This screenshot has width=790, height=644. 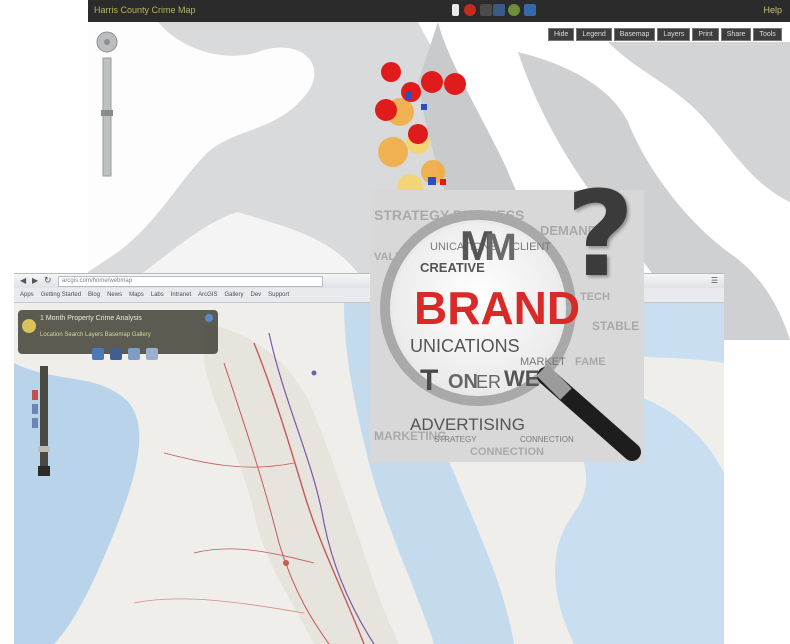 I want to click on svg-text: CLIENT, so click(x=531, y=247).